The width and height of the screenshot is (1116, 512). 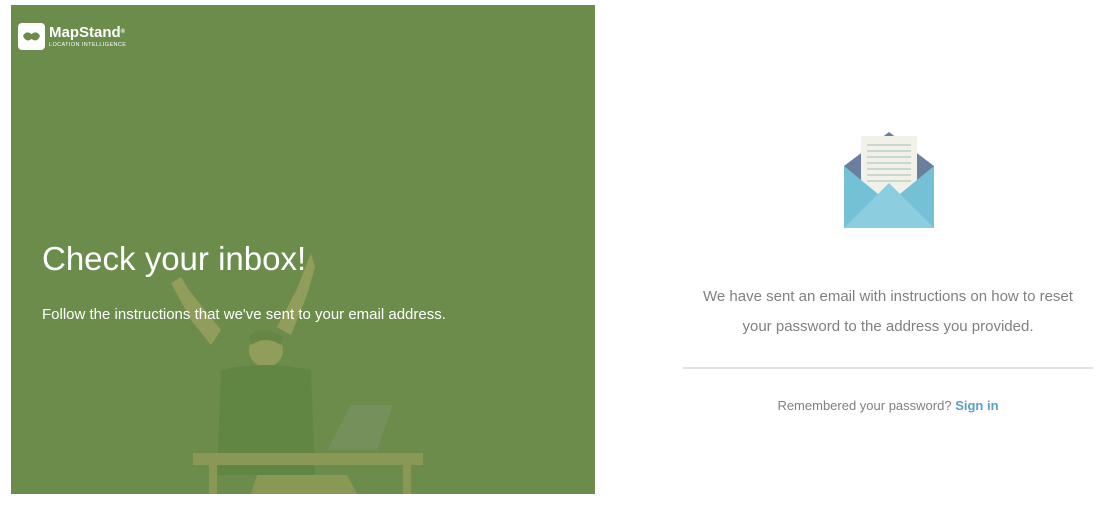 I want to click on brand-tagline: LOCATION INTELLIGENCE, so click(x=88, y=45).